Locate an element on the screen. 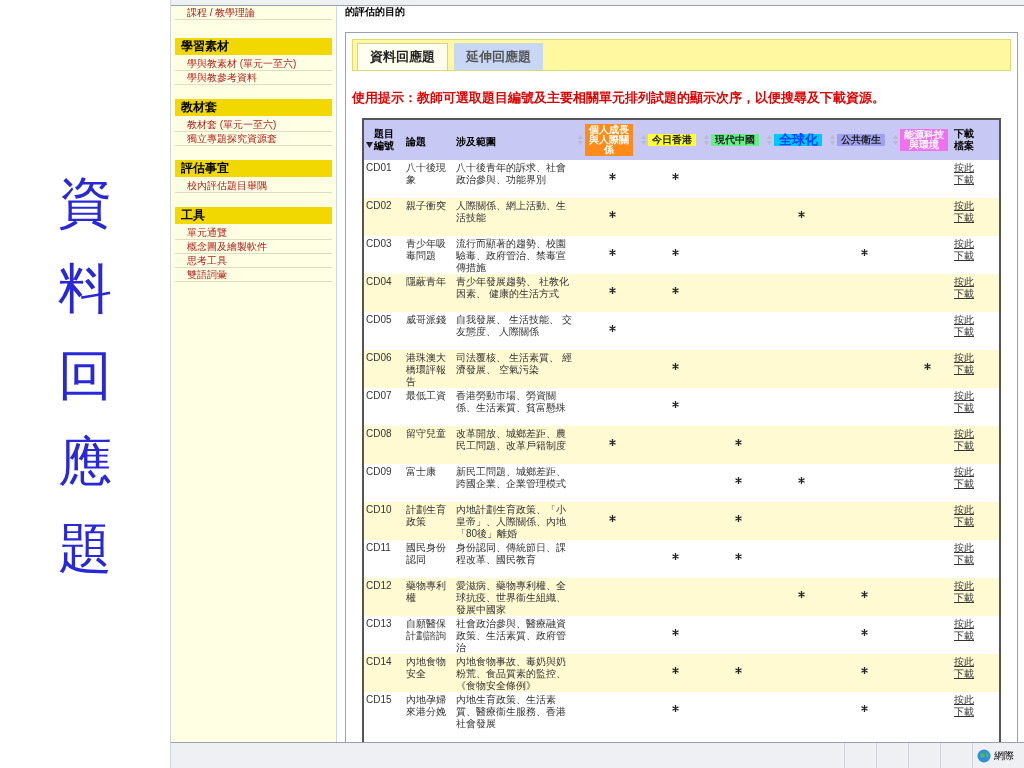 This screenshot has width=1024, height=768. table-cell-text: 社會政治參與、醫療融資政策、生活素質、政府管治 is located at coordinates (511, 635).